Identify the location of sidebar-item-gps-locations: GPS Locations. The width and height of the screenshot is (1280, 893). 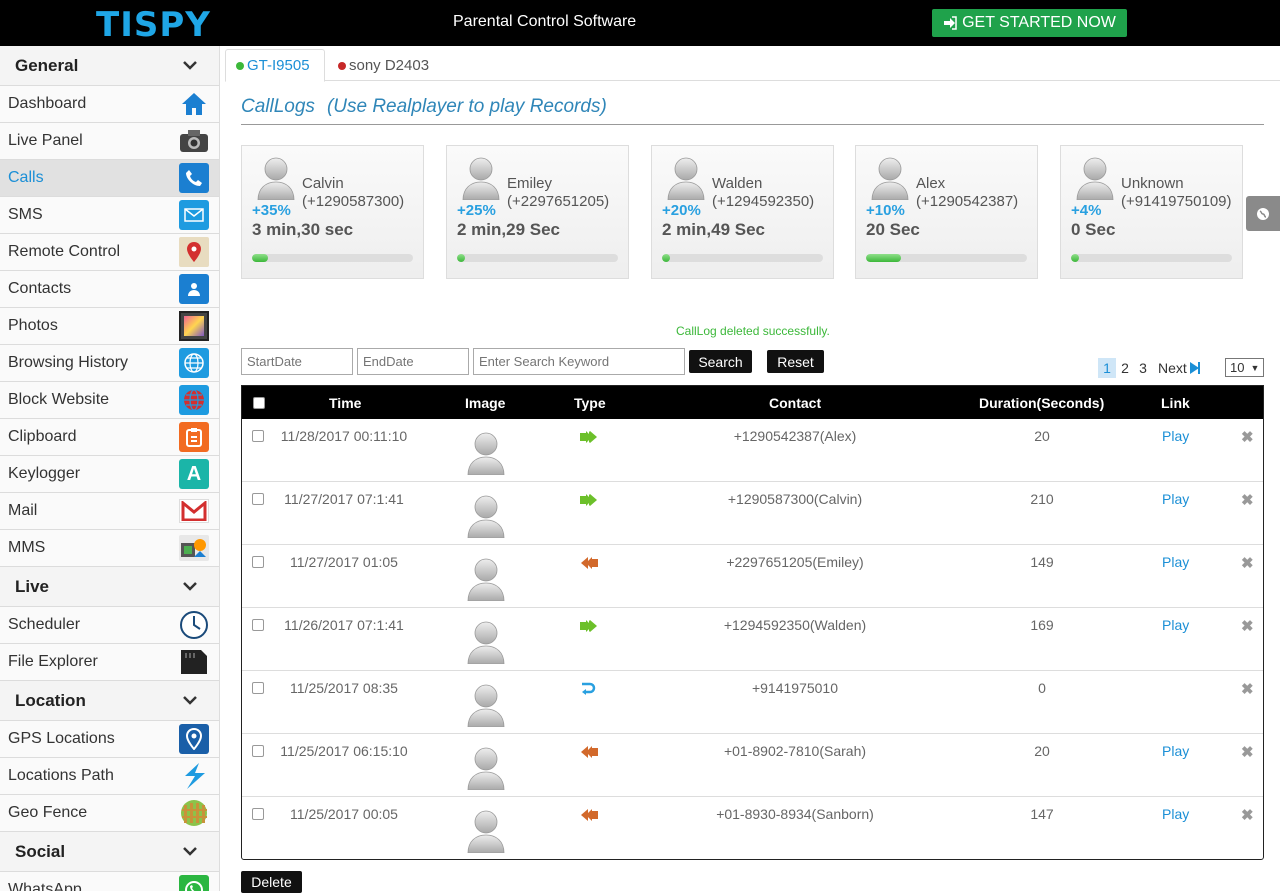
(109, 739).